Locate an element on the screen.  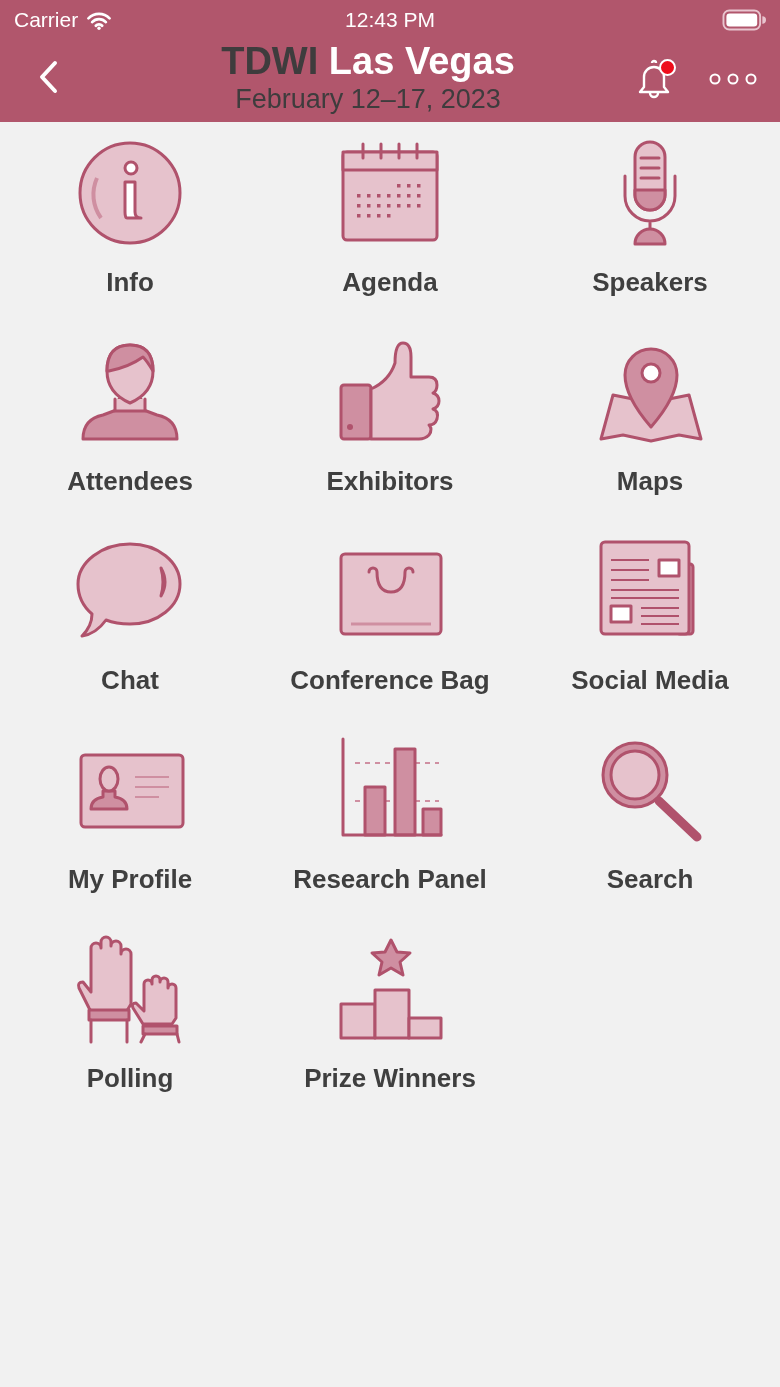
tile-label: Chat is located at coordinates (130, 680).